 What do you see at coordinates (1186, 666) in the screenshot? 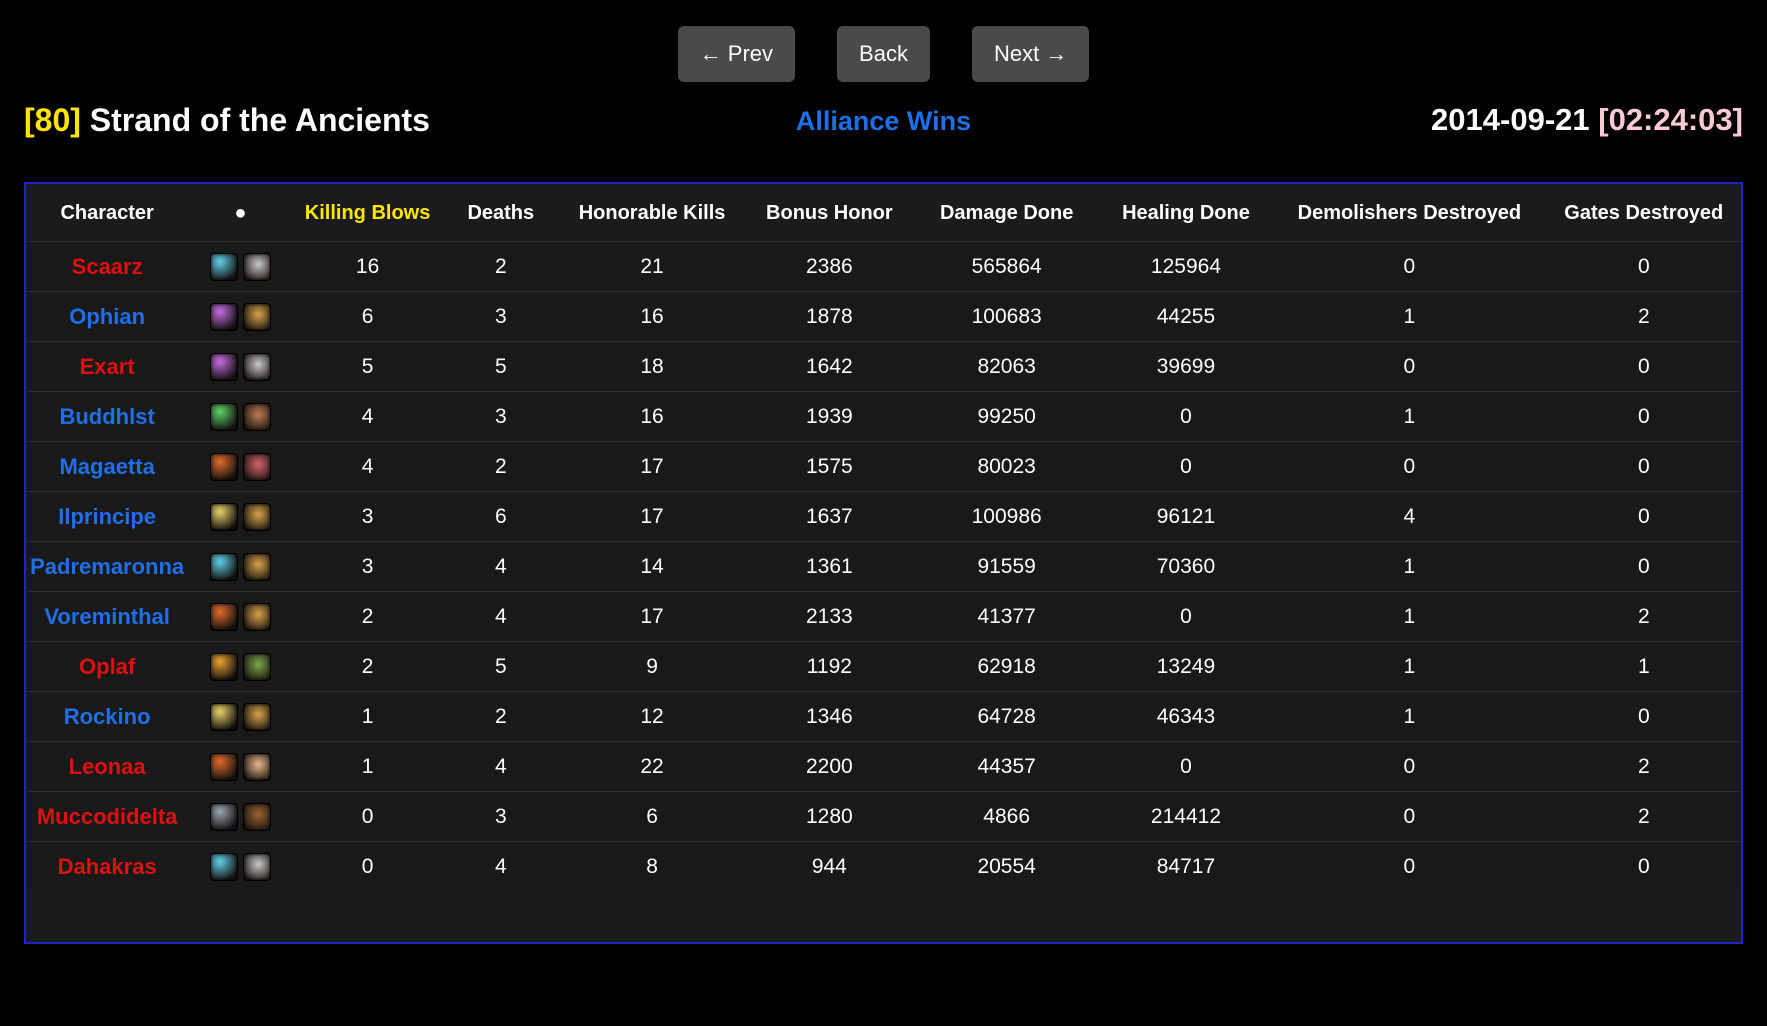
I see `cell-healing-done: 13249` at bounding box center [1186, 666].